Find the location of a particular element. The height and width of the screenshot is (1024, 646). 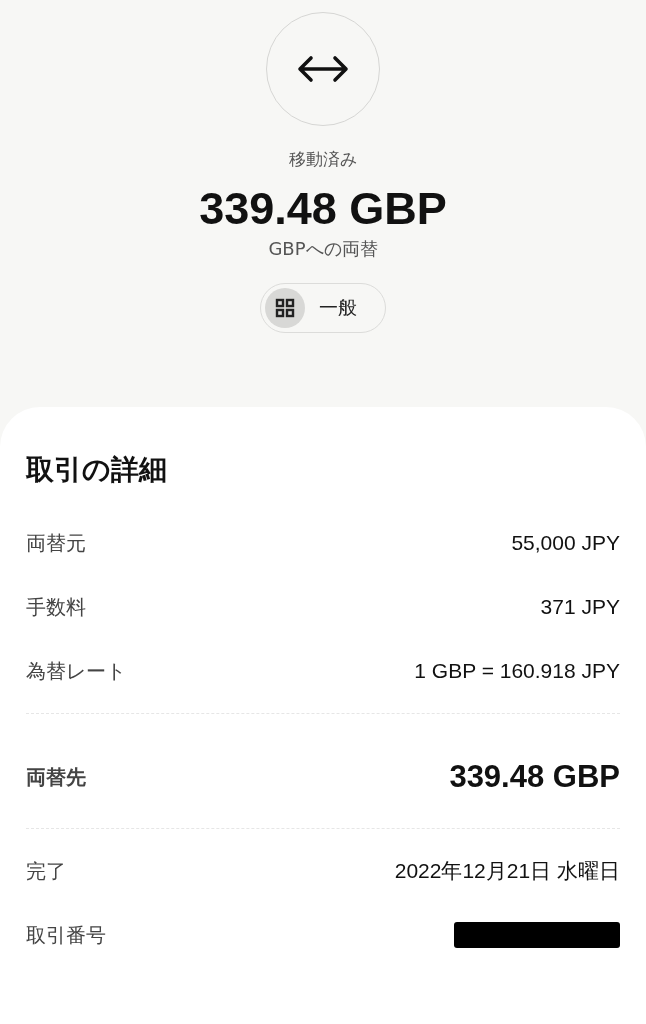

detail-label: 為替レート is located at coordinates (76, 671).